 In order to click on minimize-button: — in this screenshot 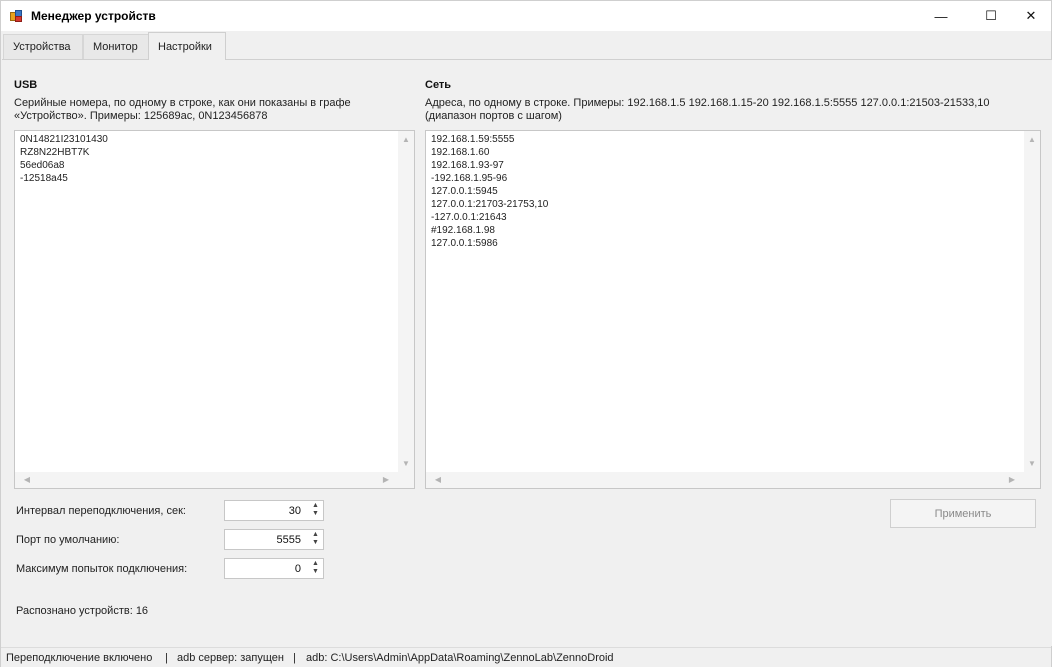, I will do `click(941, 16)`.